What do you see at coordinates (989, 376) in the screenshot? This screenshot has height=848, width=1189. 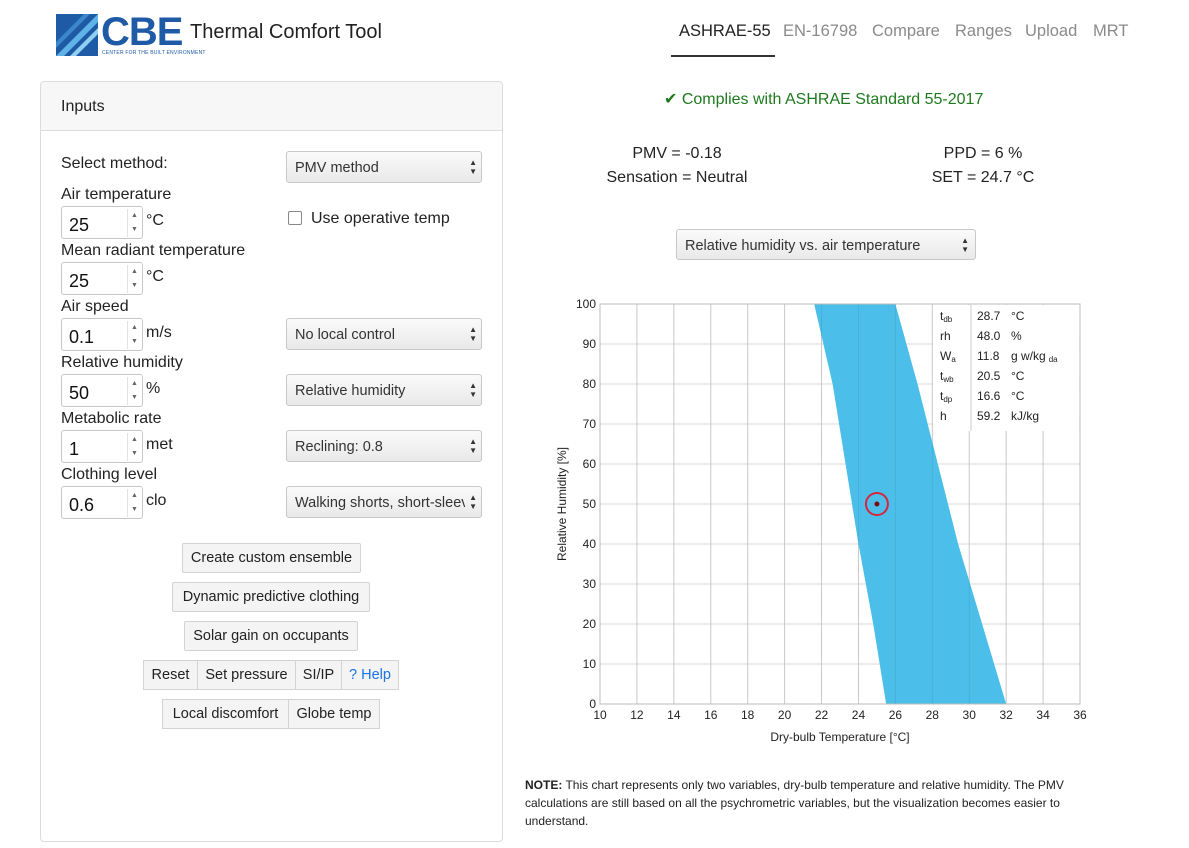 I see `info-value: 20.5` at bounding box center [989, 376].